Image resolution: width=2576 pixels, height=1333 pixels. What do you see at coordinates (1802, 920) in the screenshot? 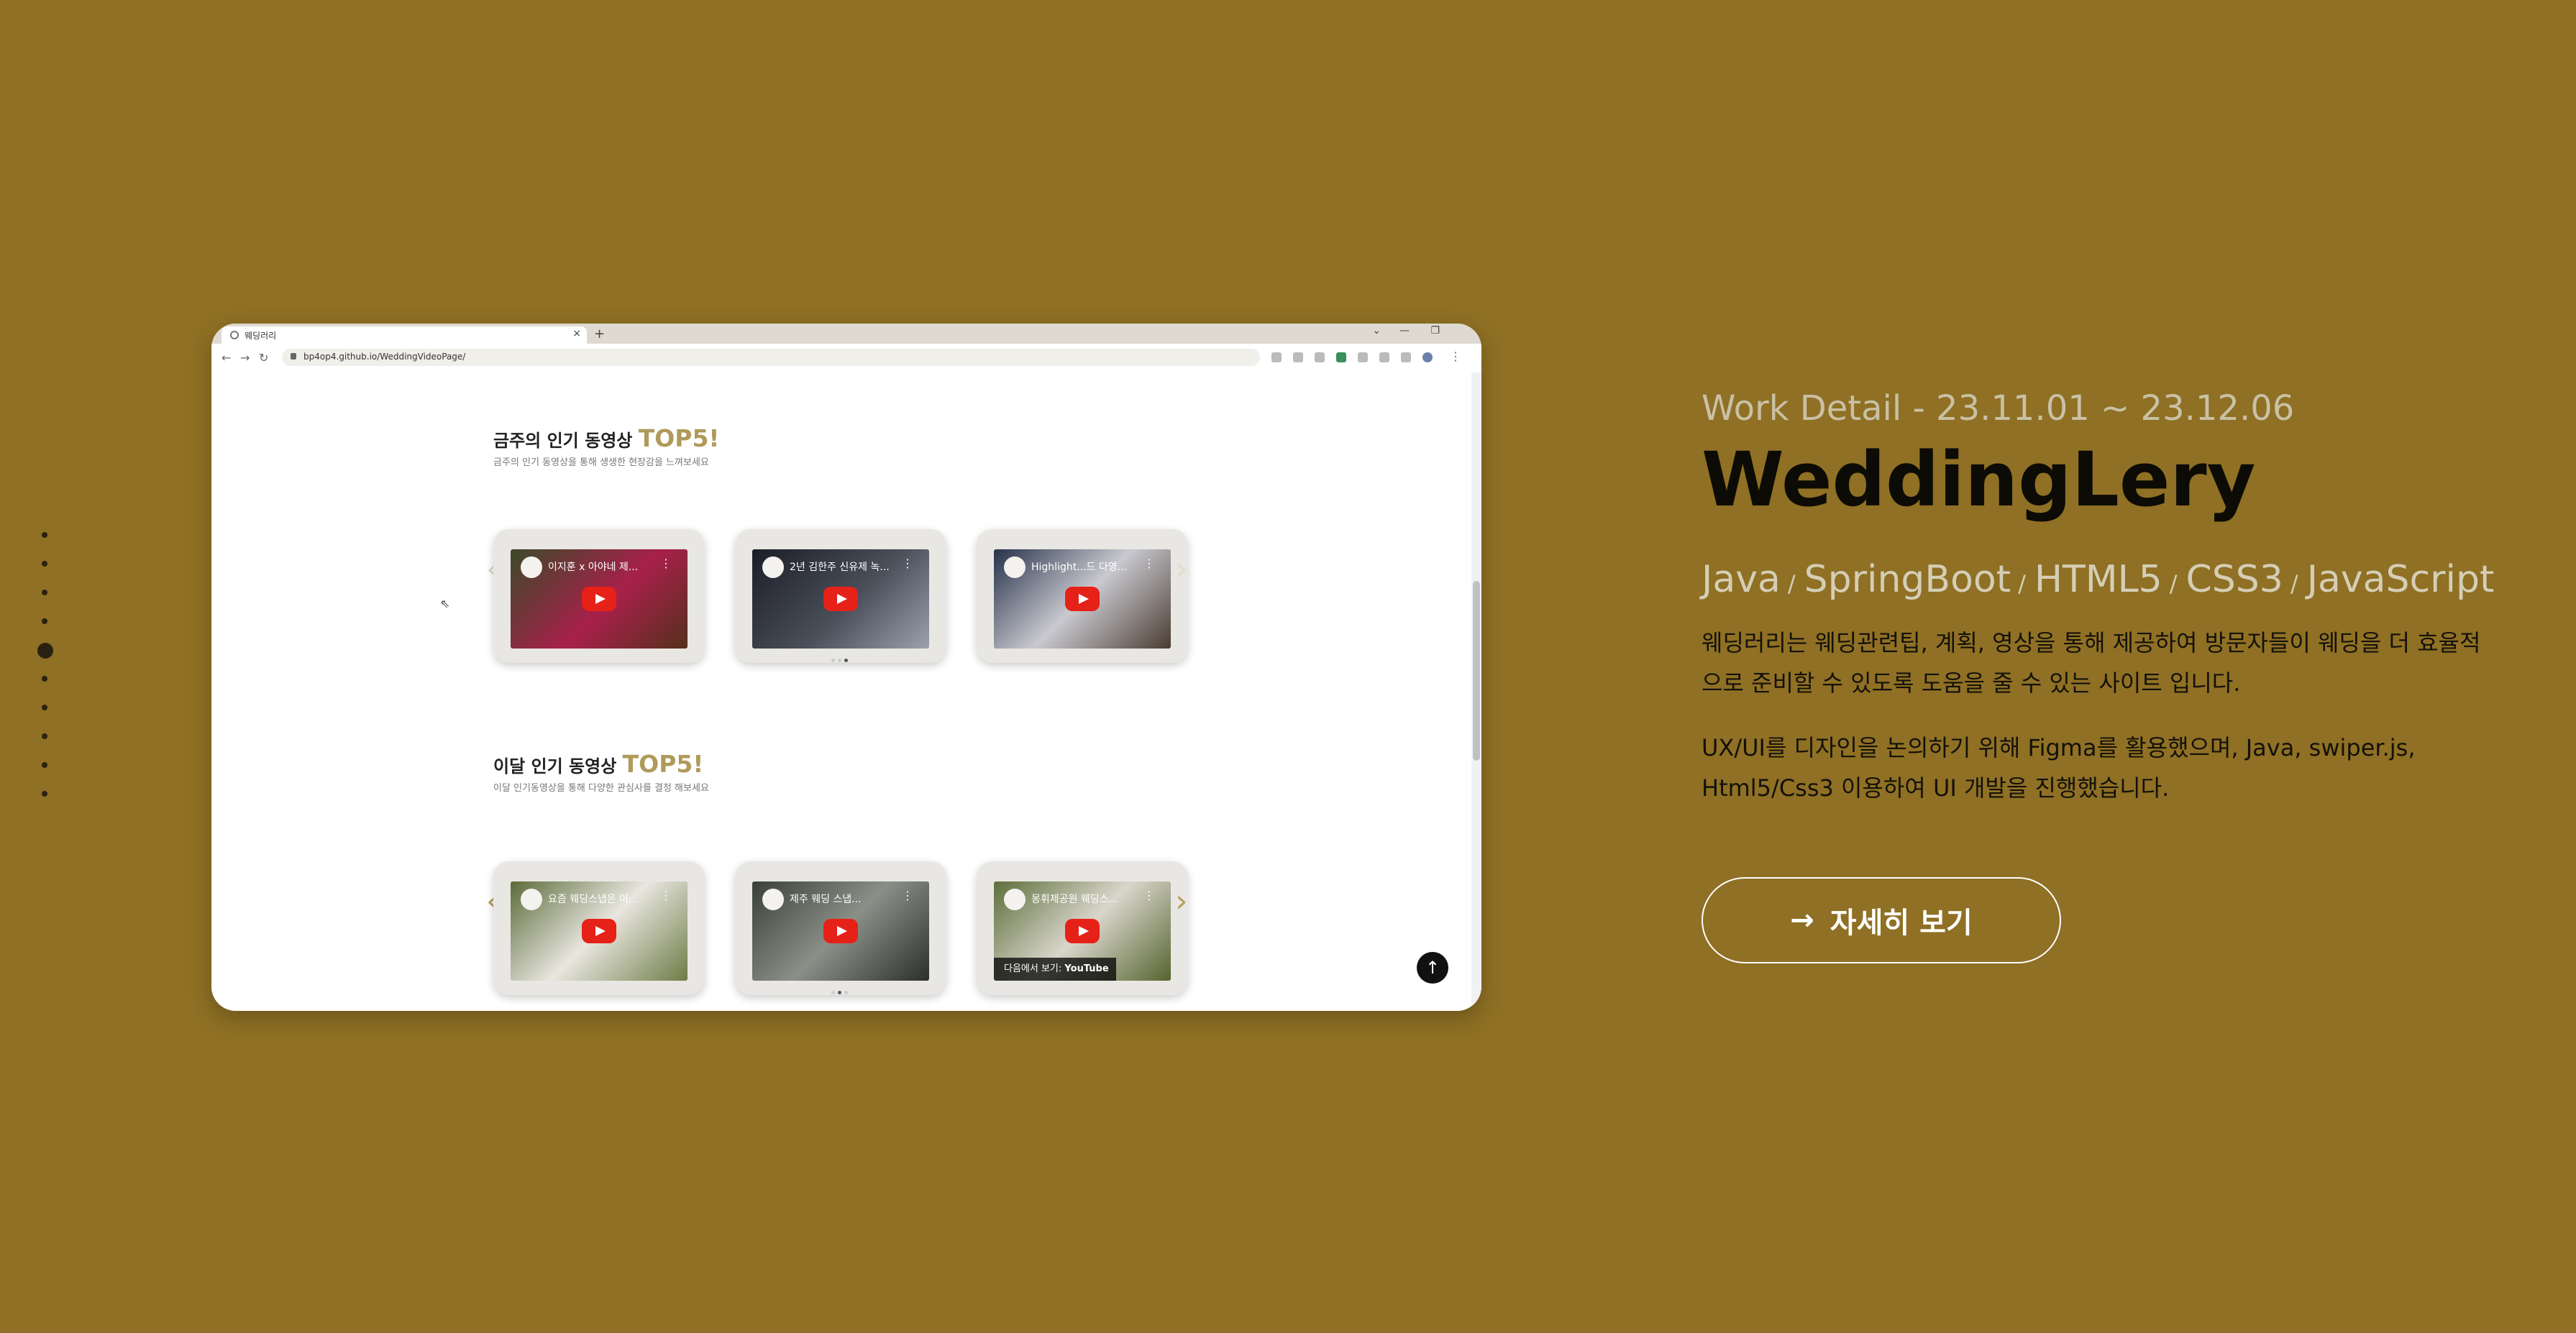
I see `arrow-right-icon: →` at bounding box center [1802, 920].